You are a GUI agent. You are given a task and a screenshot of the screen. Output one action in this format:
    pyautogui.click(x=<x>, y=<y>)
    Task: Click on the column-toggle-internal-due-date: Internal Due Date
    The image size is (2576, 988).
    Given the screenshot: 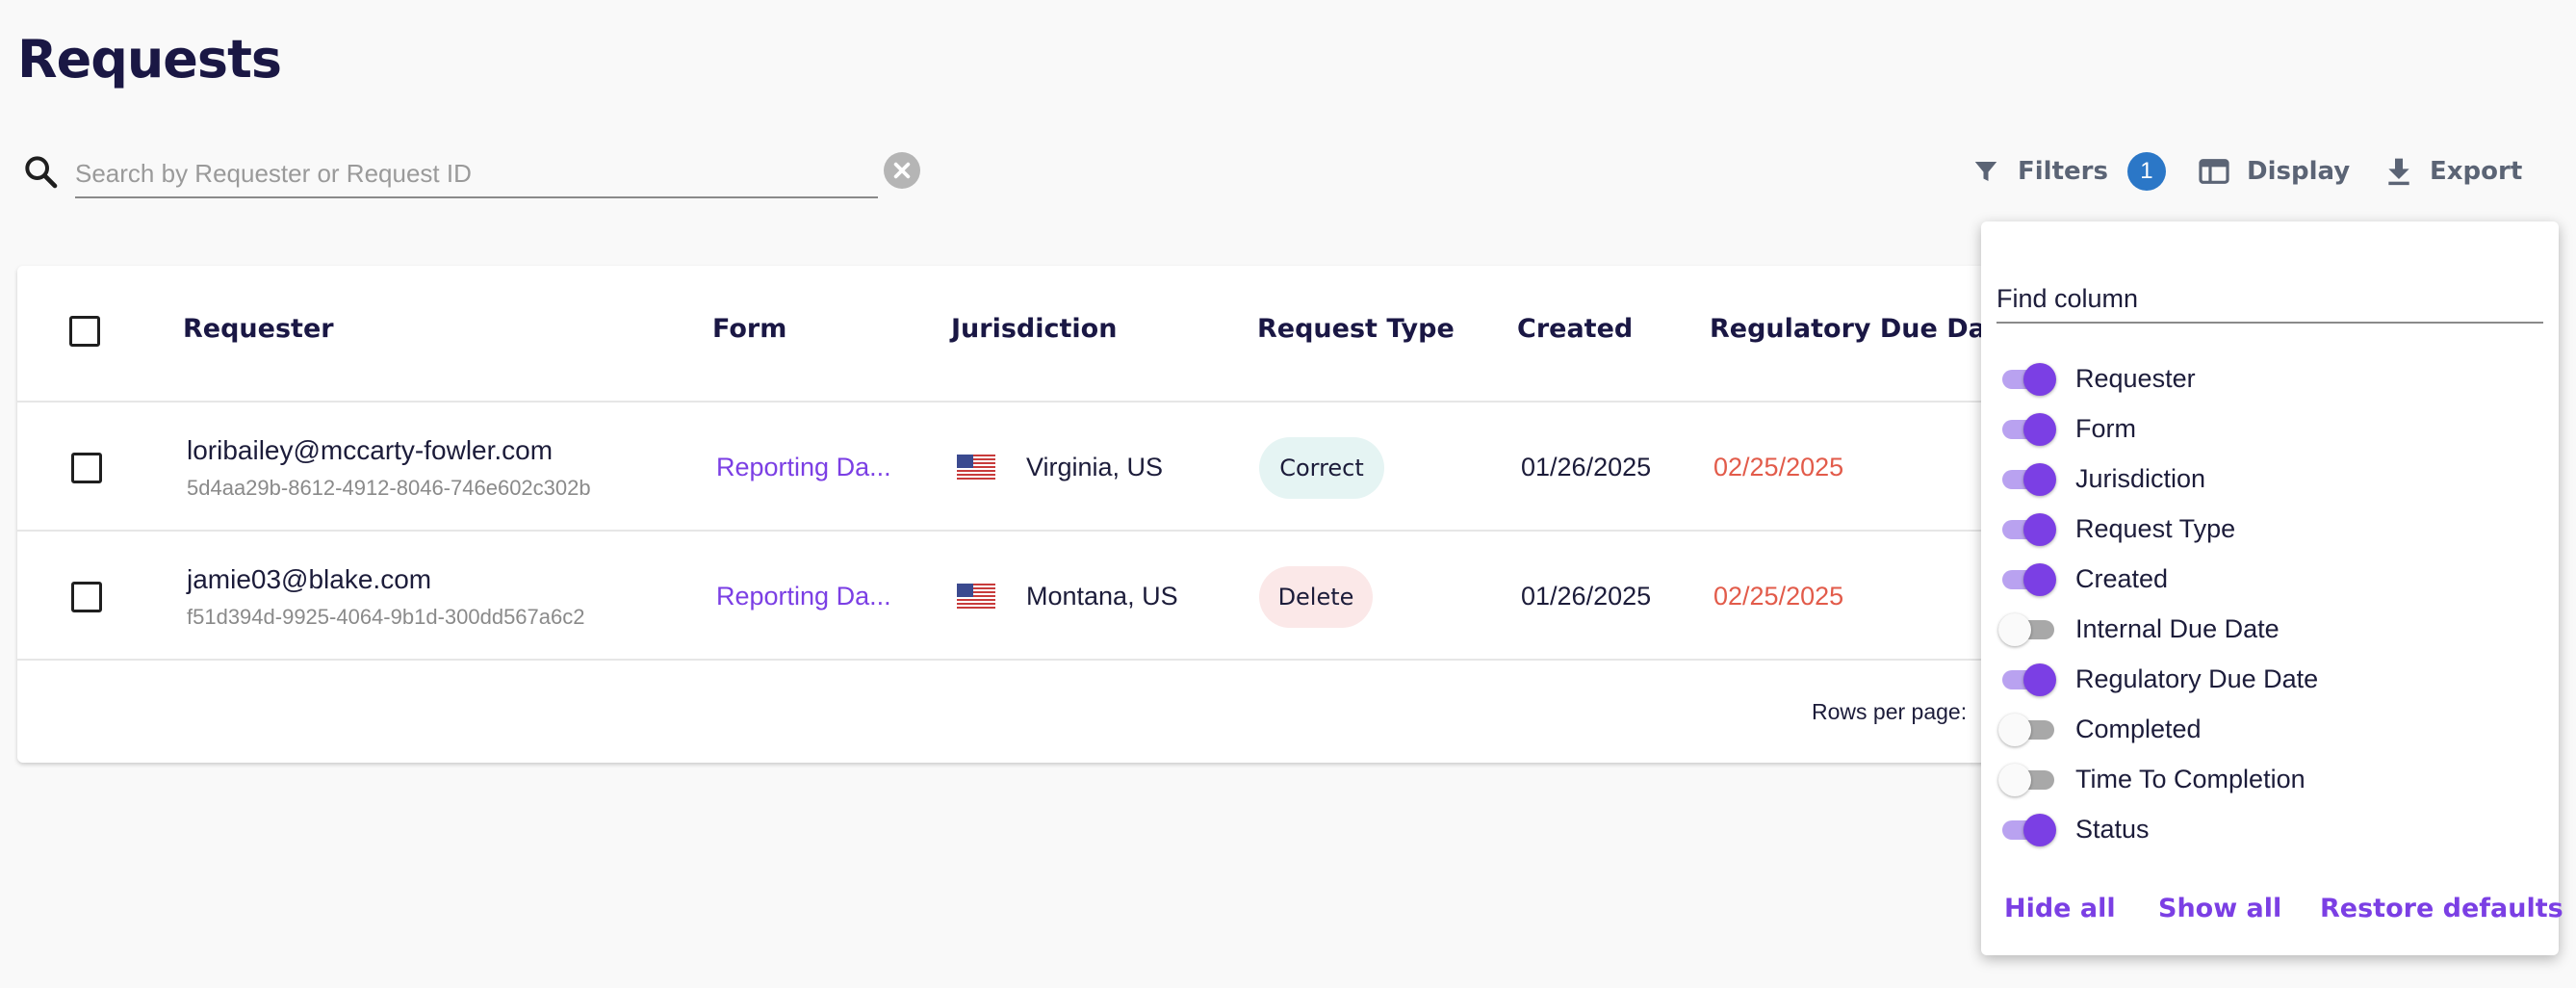 What is the action you would take?
    pyautogui.click(x=2267, y=629)
    